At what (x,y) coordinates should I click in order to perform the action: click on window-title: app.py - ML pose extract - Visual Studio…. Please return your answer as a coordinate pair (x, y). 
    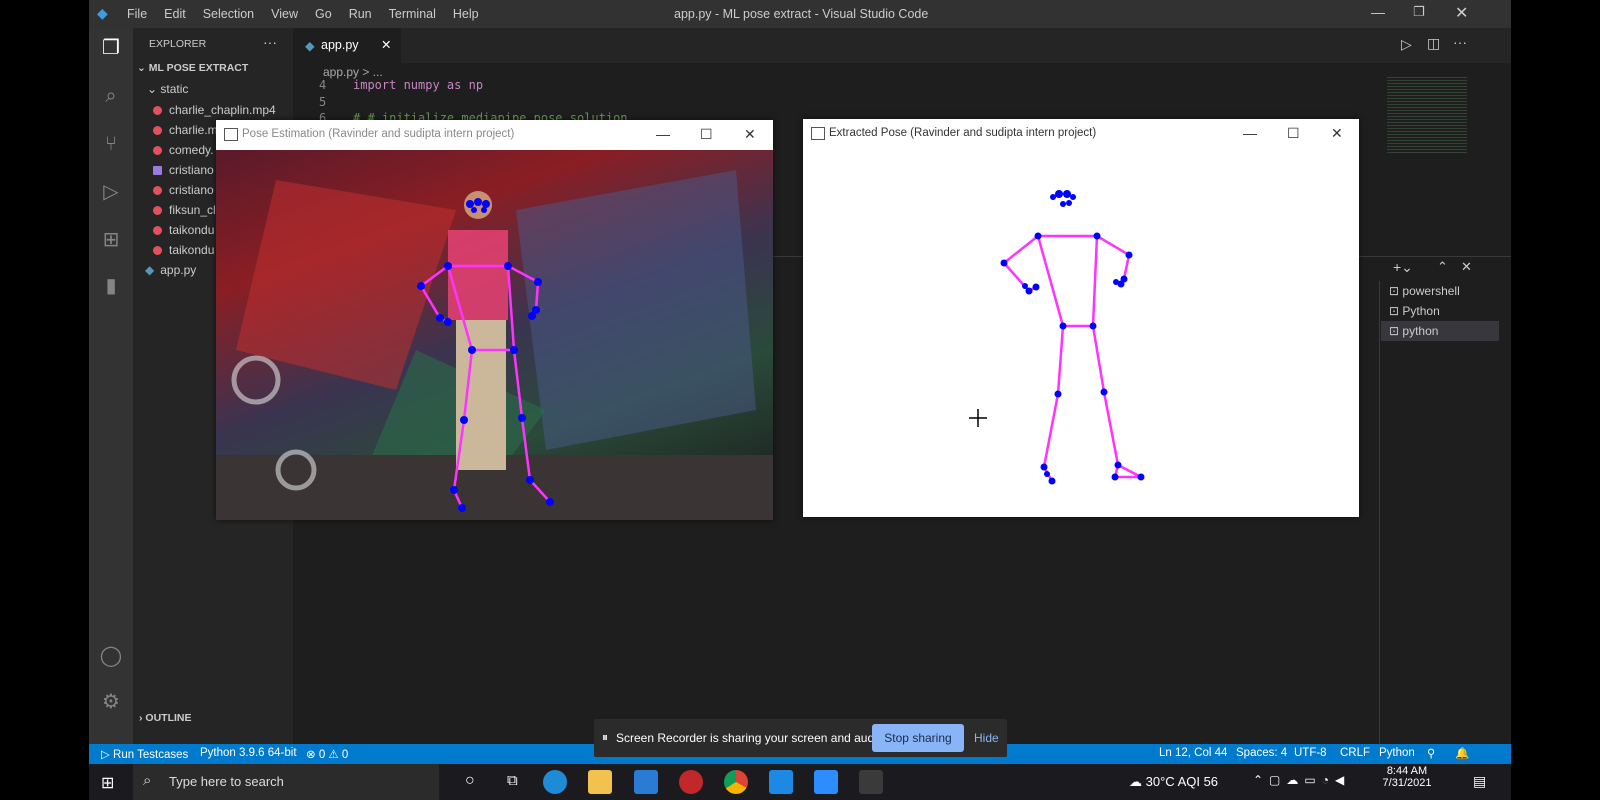
    Looking at the image, I should click on (801, 14).